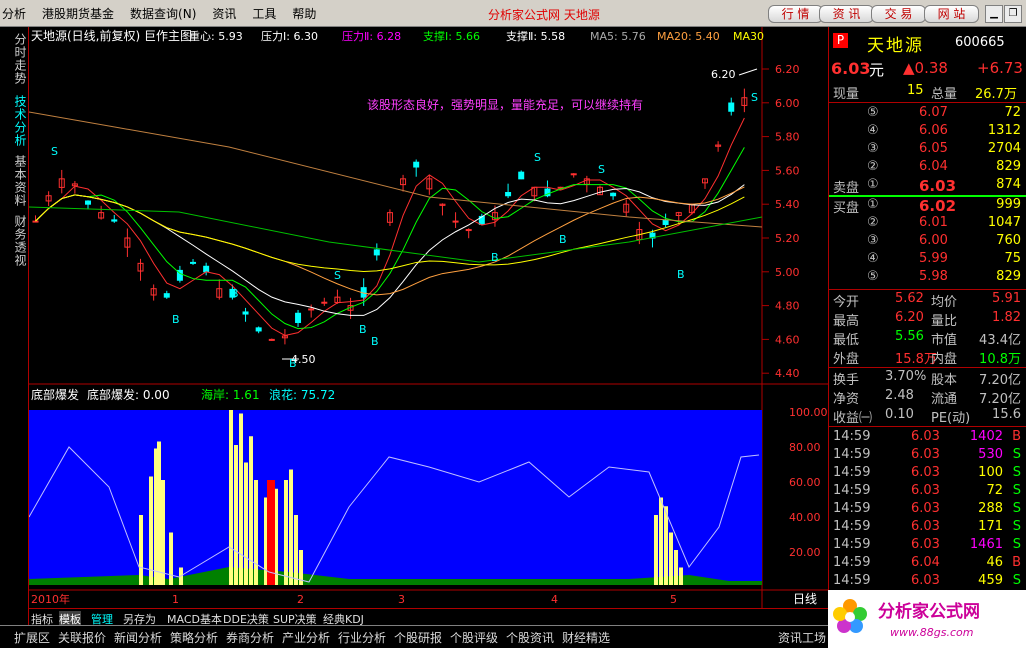 The height and width of the screenshot is (648, 1026). I want to click on sub-tick: 60.00, so click(805, 482).